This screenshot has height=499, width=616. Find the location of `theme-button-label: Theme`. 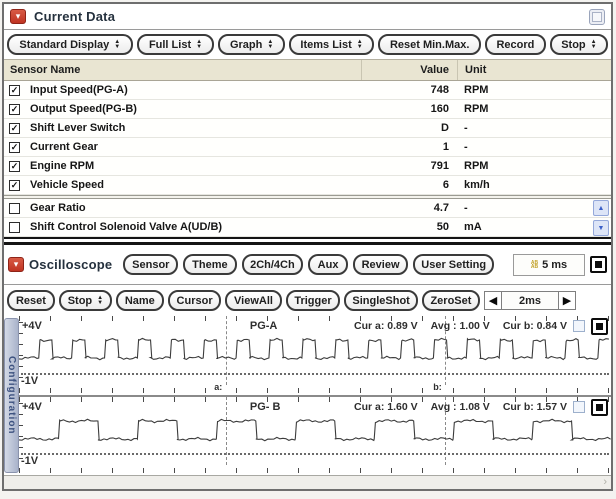

theme-button-label: Theme is located at coordinates (210, 264).